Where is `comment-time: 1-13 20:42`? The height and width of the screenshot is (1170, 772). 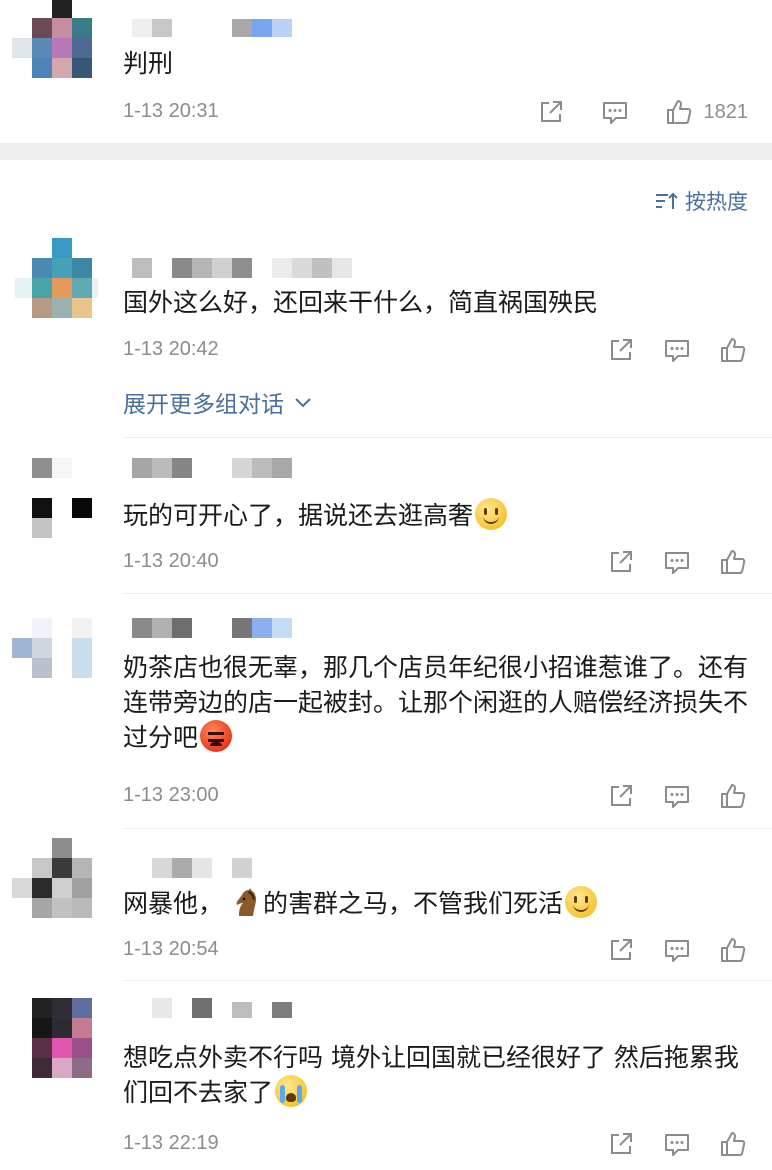 comment-time: 1-13 20:42 is located at coordinates (171, 349).